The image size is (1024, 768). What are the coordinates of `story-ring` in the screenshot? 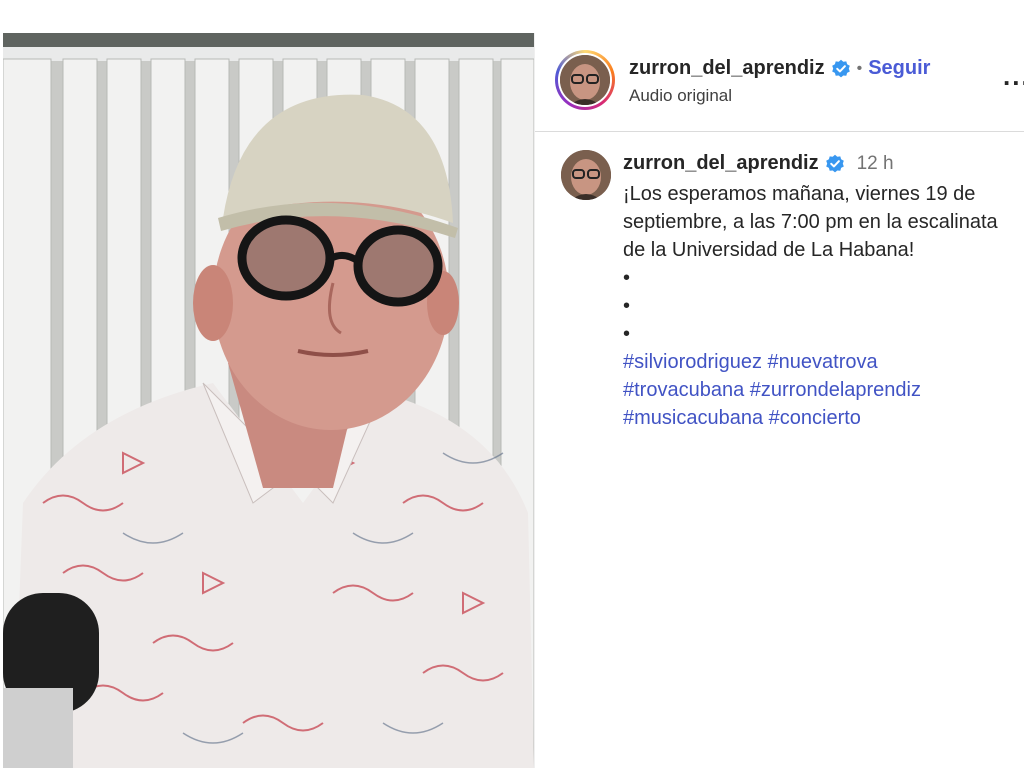 It's located at (585, 80).